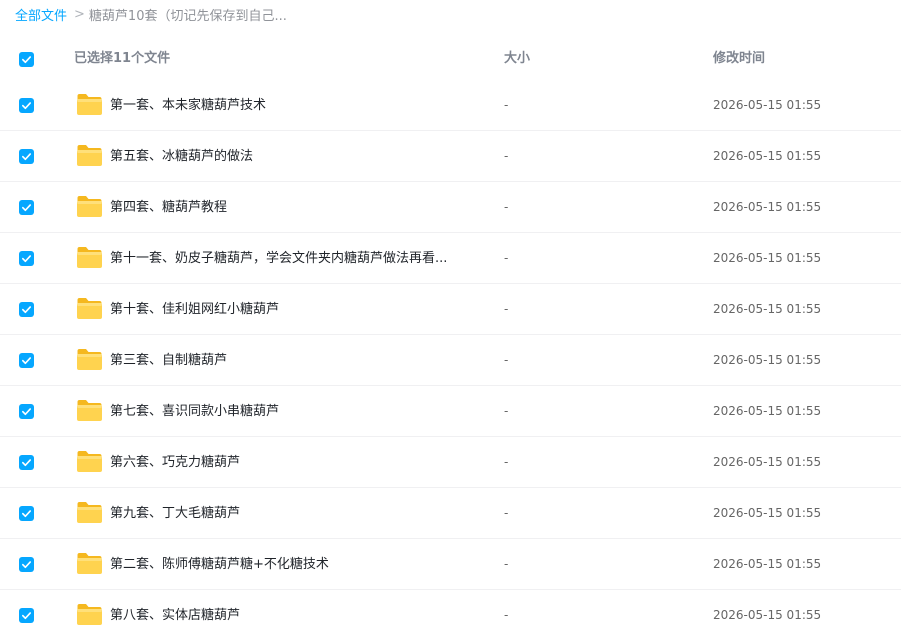  What do you see at coordinates (79, 14) in the screenshot?
I see `chevron-right-icon: >` at bounding box center [79, 14].